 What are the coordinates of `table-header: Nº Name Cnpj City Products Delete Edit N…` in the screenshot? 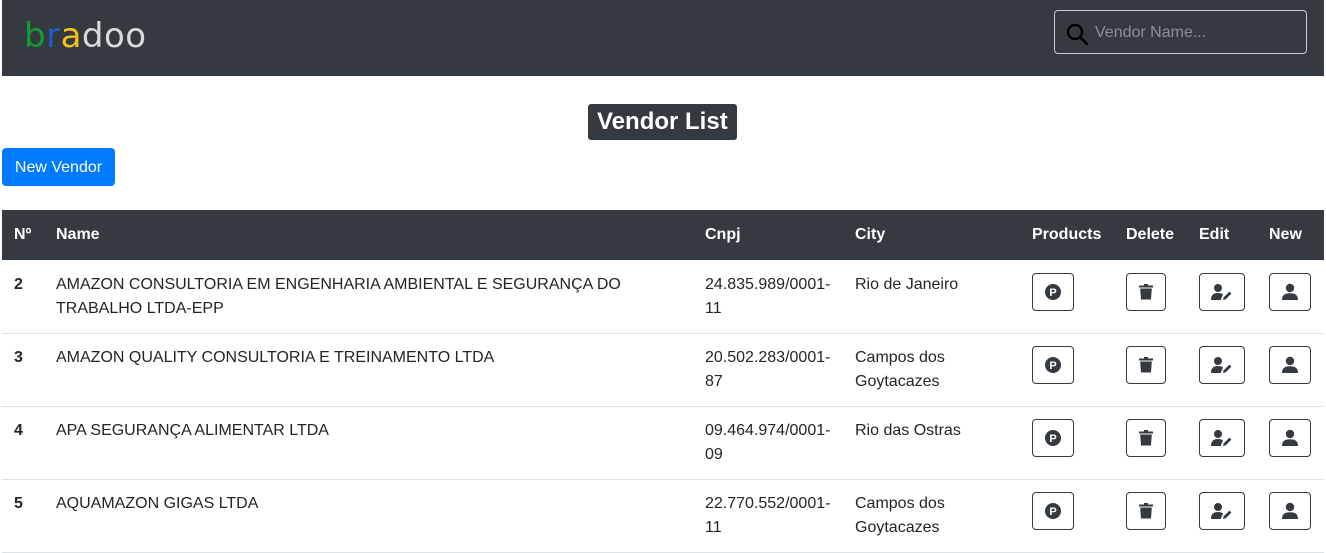 It's located at (663, 235).